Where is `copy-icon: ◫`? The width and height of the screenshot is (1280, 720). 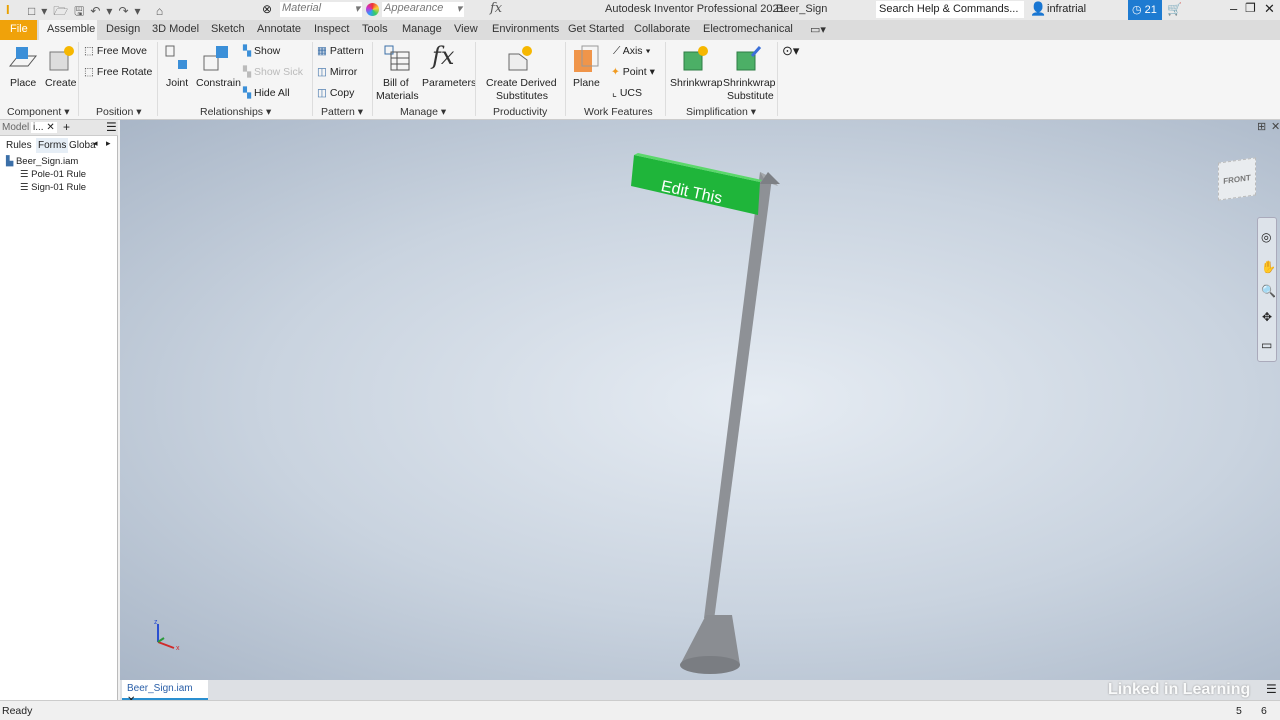
copy-icon: ◫ is located at coordinates (322, 93).